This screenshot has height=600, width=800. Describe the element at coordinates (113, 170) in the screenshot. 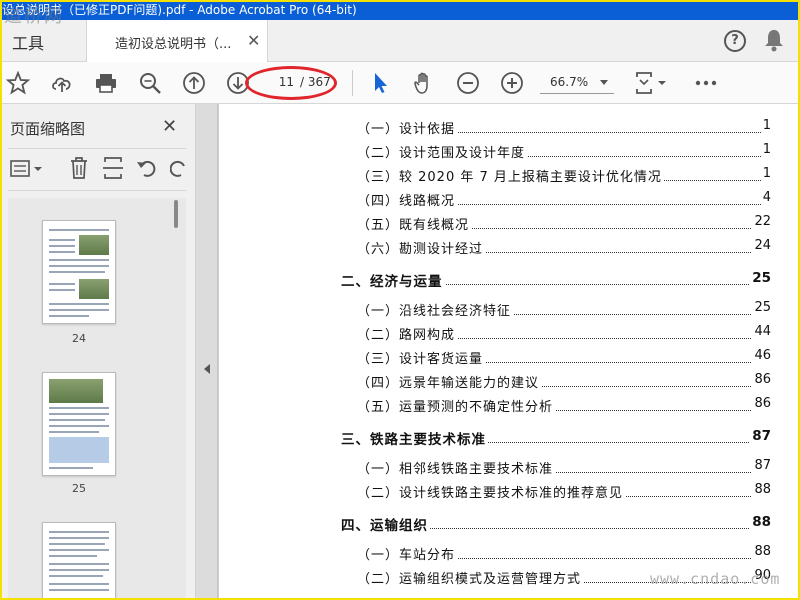

I see `extract-page-icon` at that location.